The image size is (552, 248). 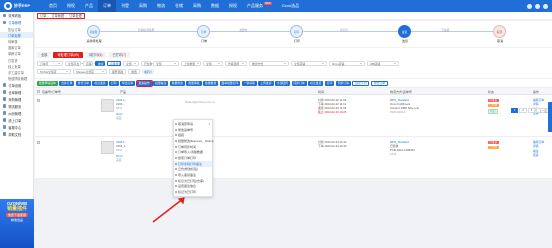 What do you see at coordinates (550, 117) in the screenshot?
I see `right-float-panel` at bounding box center [550, 117].